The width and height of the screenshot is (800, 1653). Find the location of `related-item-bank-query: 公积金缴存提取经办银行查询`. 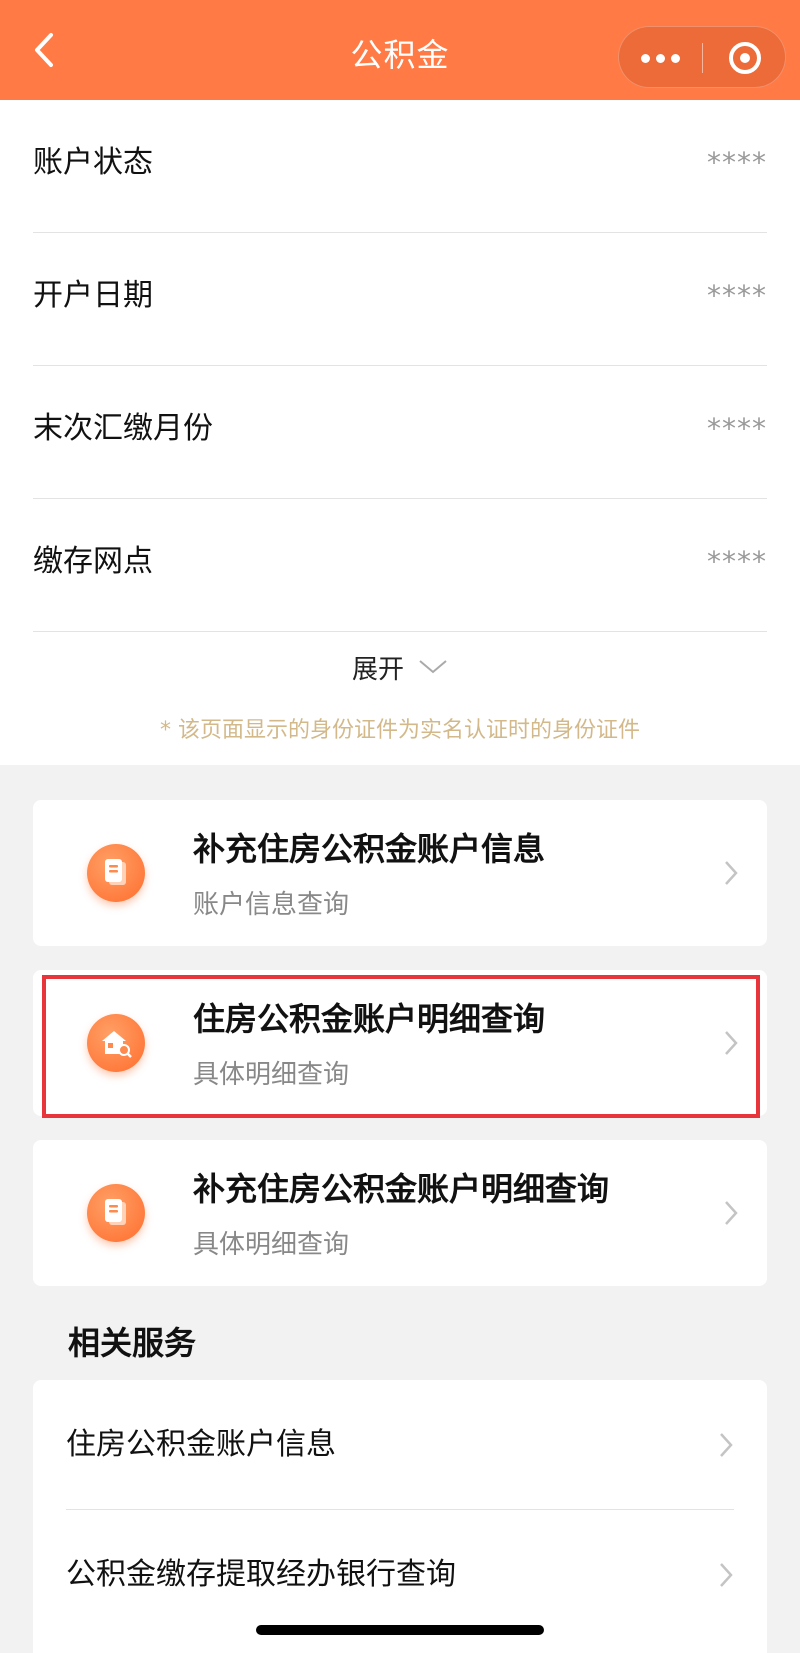

related-item-bank-query: 公积金缴存提取经办银行查询 is located at coordinates (400, 1575).